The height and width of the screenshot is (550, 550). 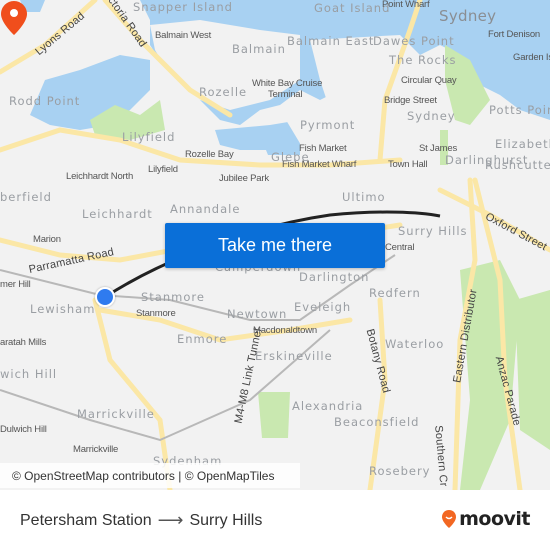 What do you see at coordinates (377, 422) in the screenshot?
I see `map-label-beaconsfield: Beaconsfield` at bounding box center [377, 422].